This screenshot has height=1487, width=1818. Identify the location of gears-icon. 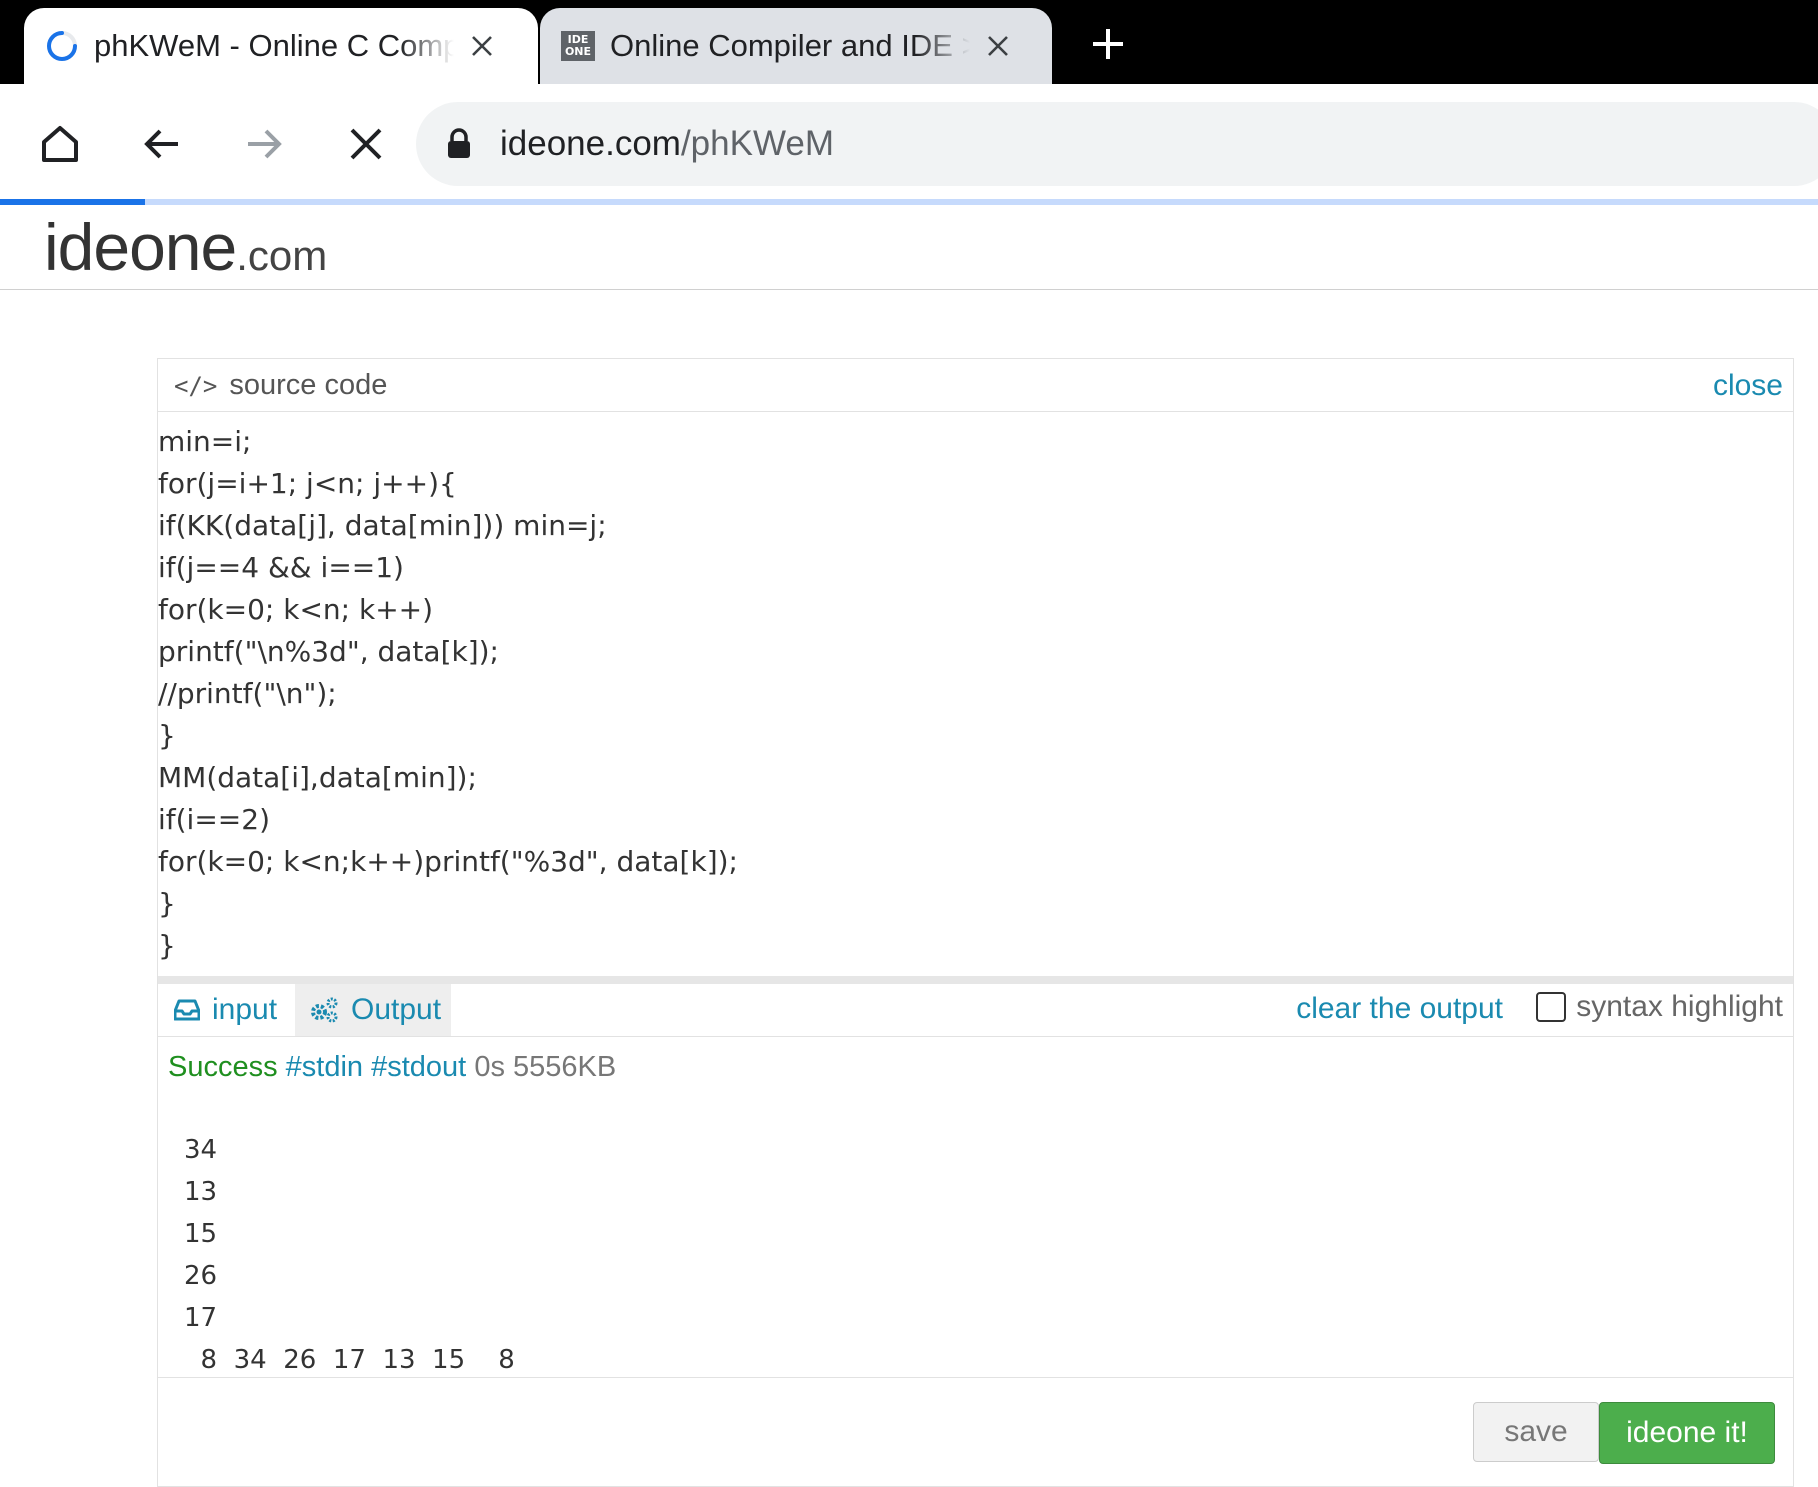
(324, 1010).